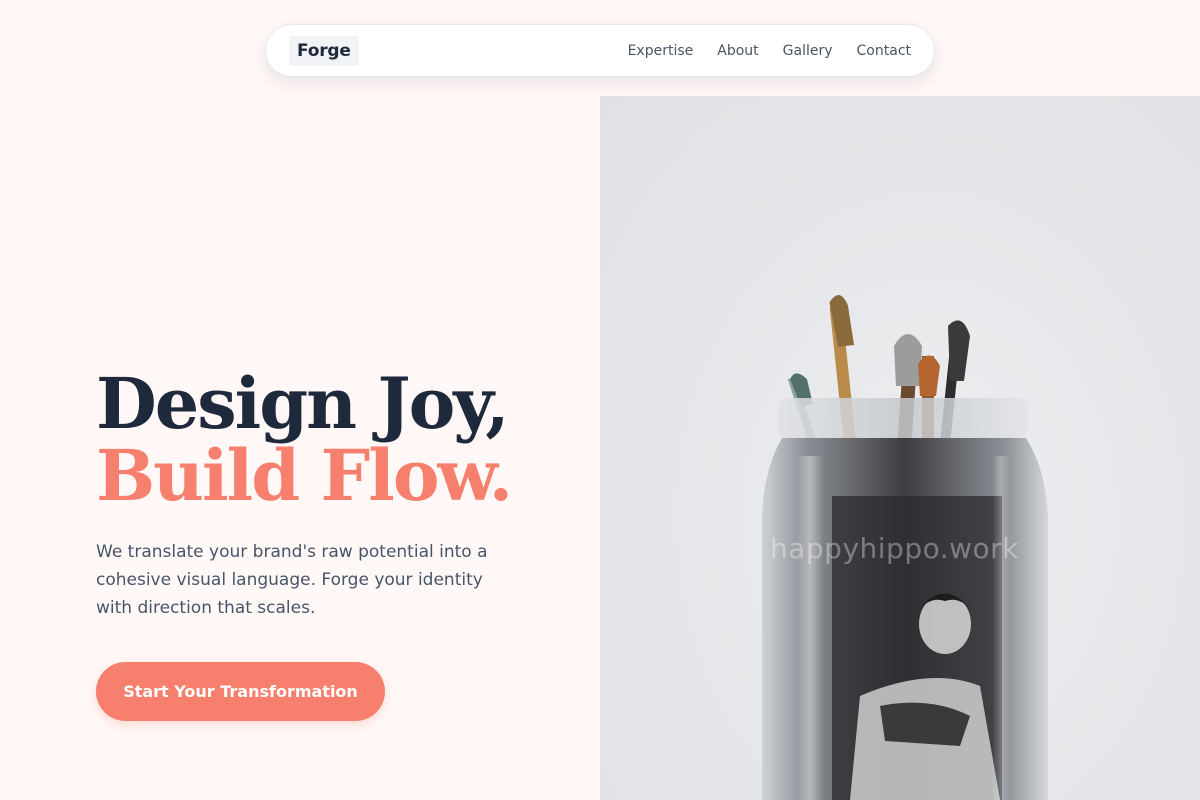  Describe the element at coordinates (905, 599) in the screenshot. I see `glass-jar` at that location.